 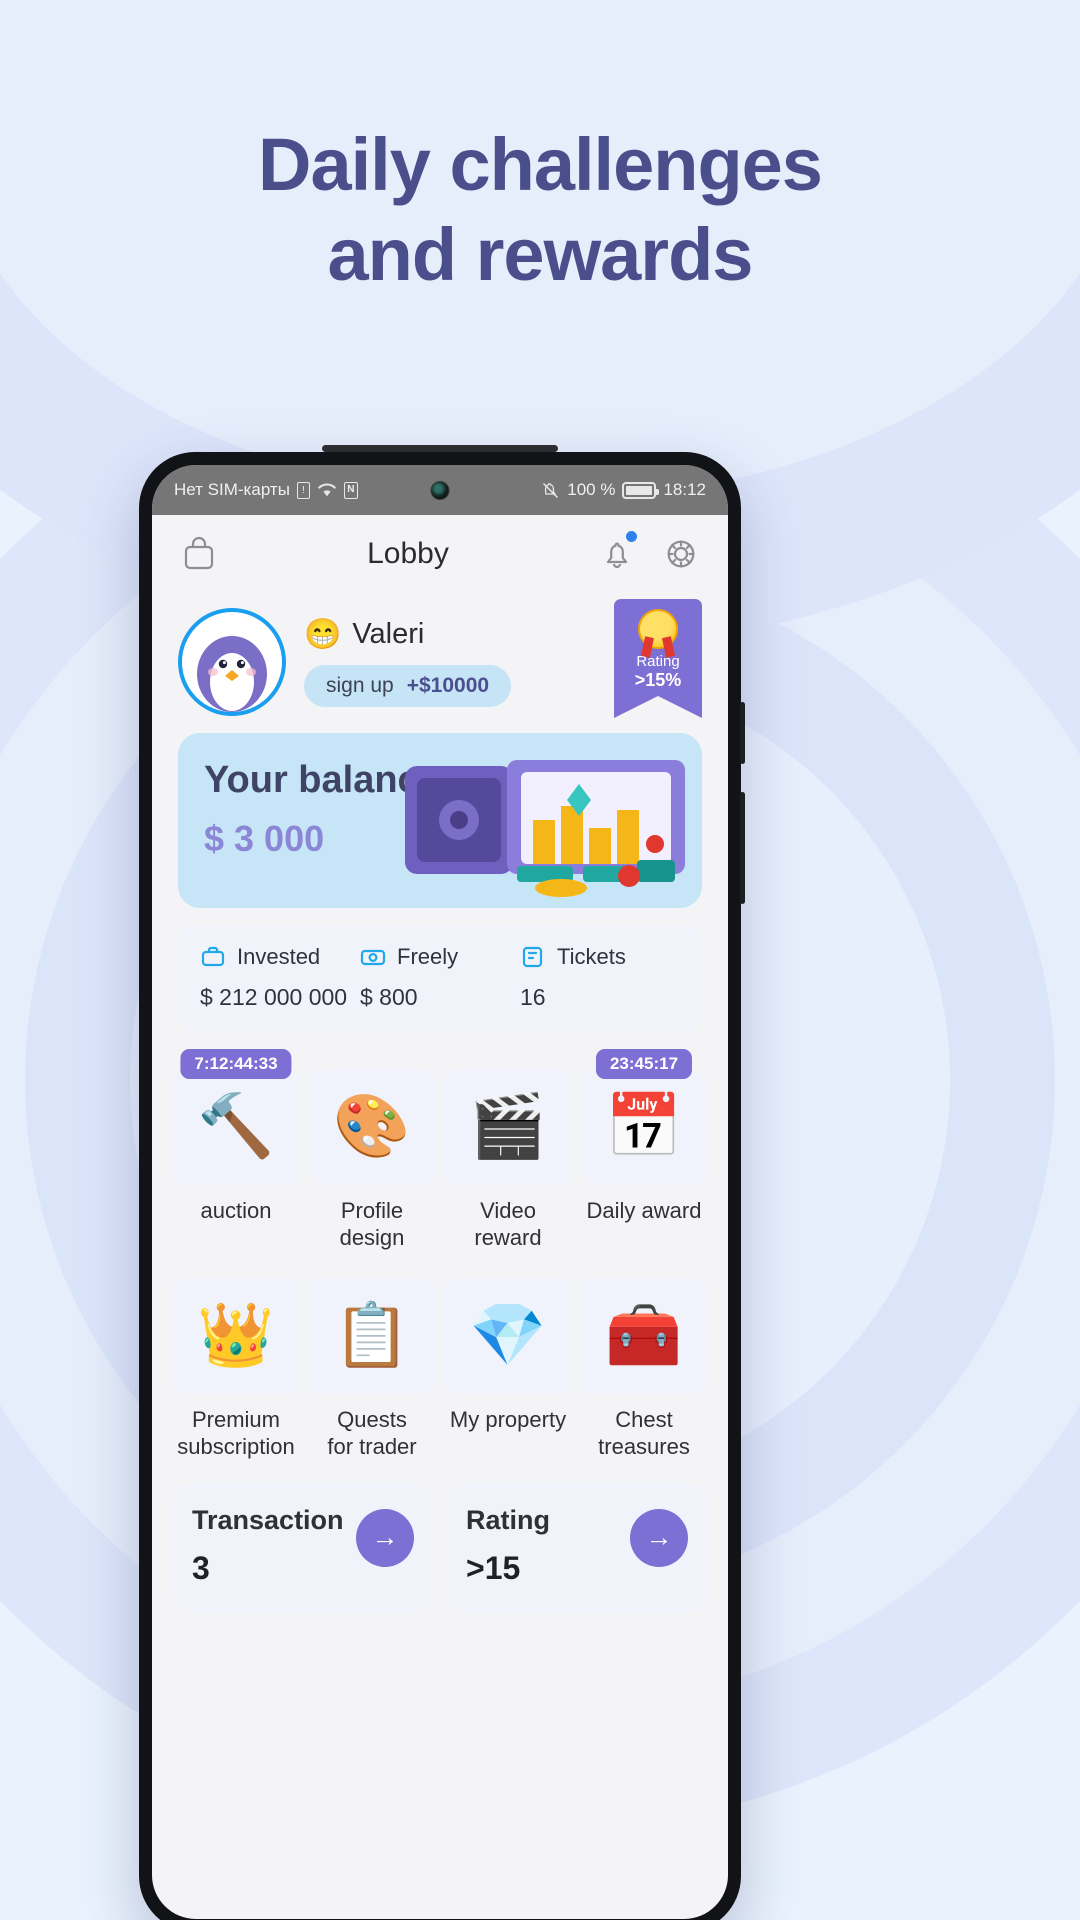 I want to click on rating-card: Rating >15 →, so click(x=577, y=1547).